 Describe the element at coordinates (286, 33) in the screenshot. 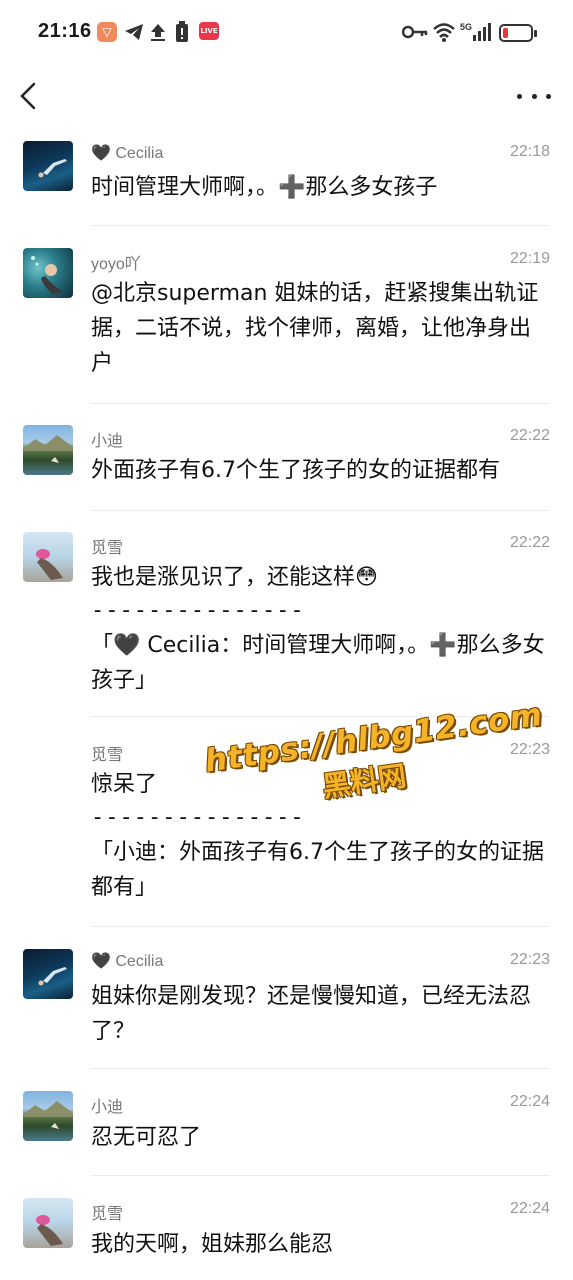

I see `status-bar: 21:16 ▽ LIVE 5G` at that location.